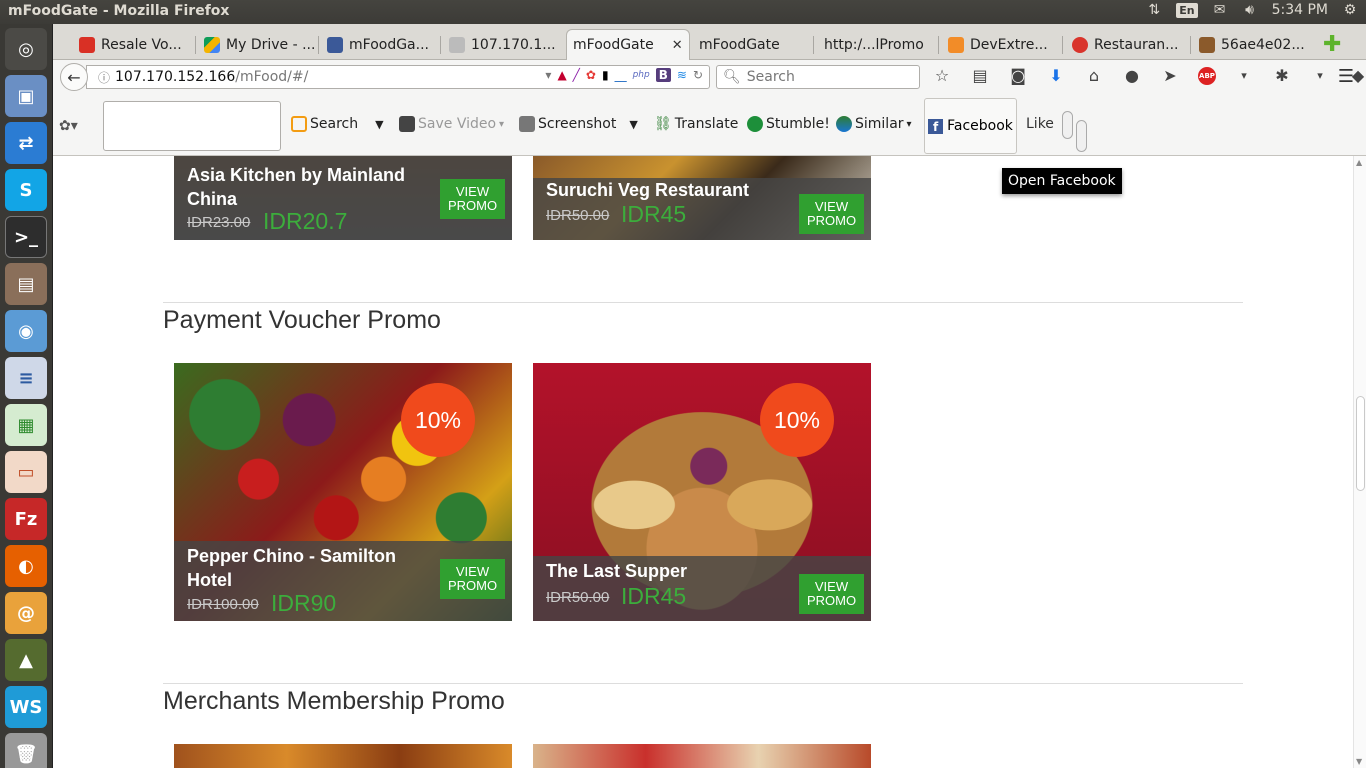 The width and height of the screenshot is (1366, 768). Describe the element at coordinates (1244, 75) in the screenshot. I see `dropdown-icon: ▾` at that location.